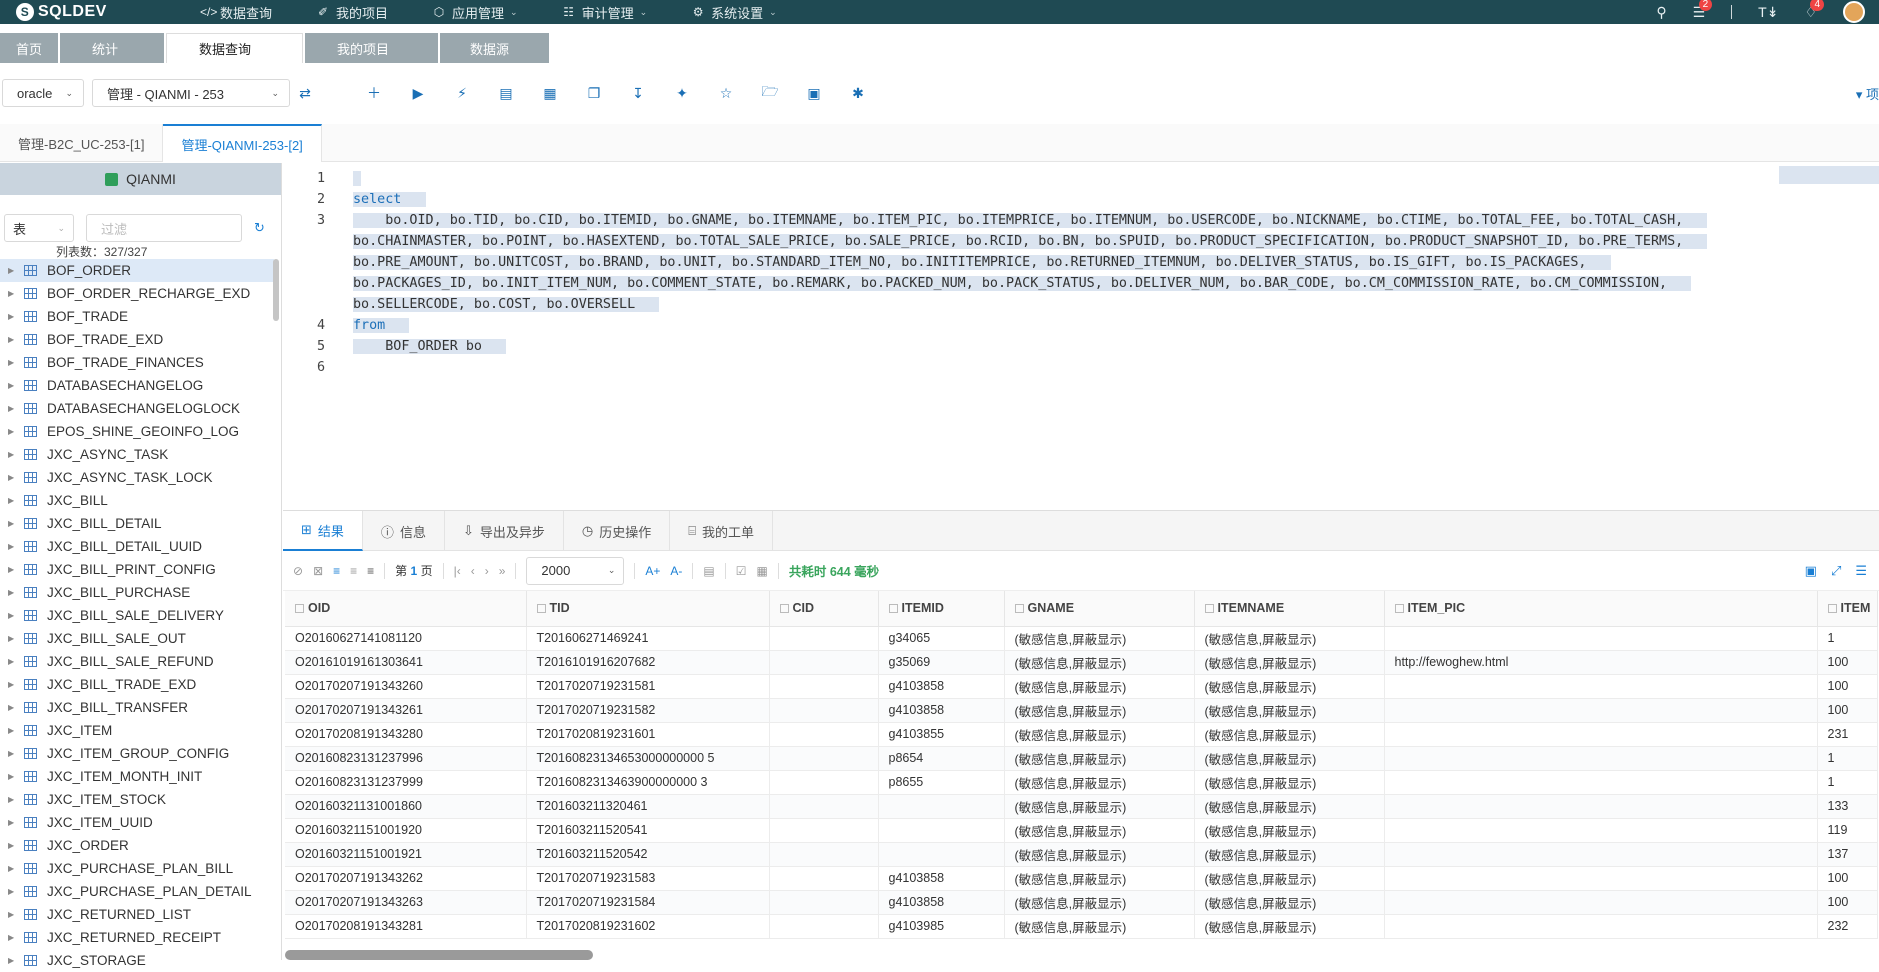  I want to click on results-tab-3: ◷ 历史操作, so click(617, 531).